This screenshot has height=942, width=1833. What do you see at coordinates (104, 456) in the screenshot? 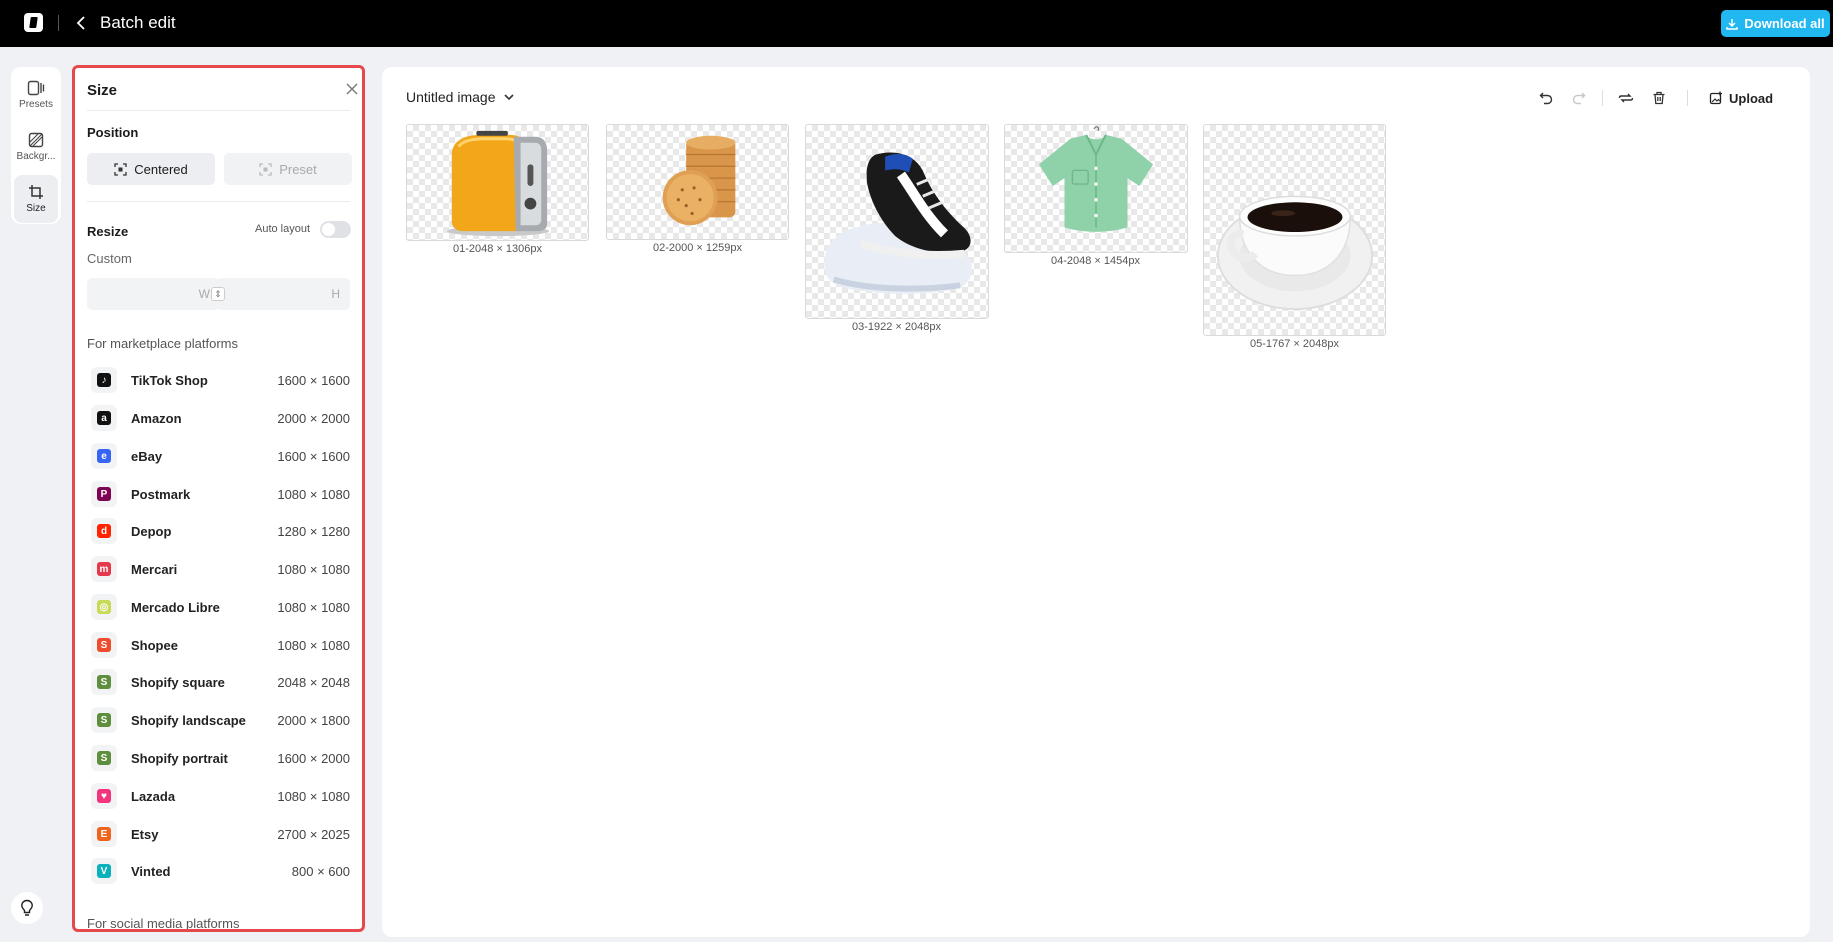
I see `platform-logo-icon: e` at bounding box center [104, 456].